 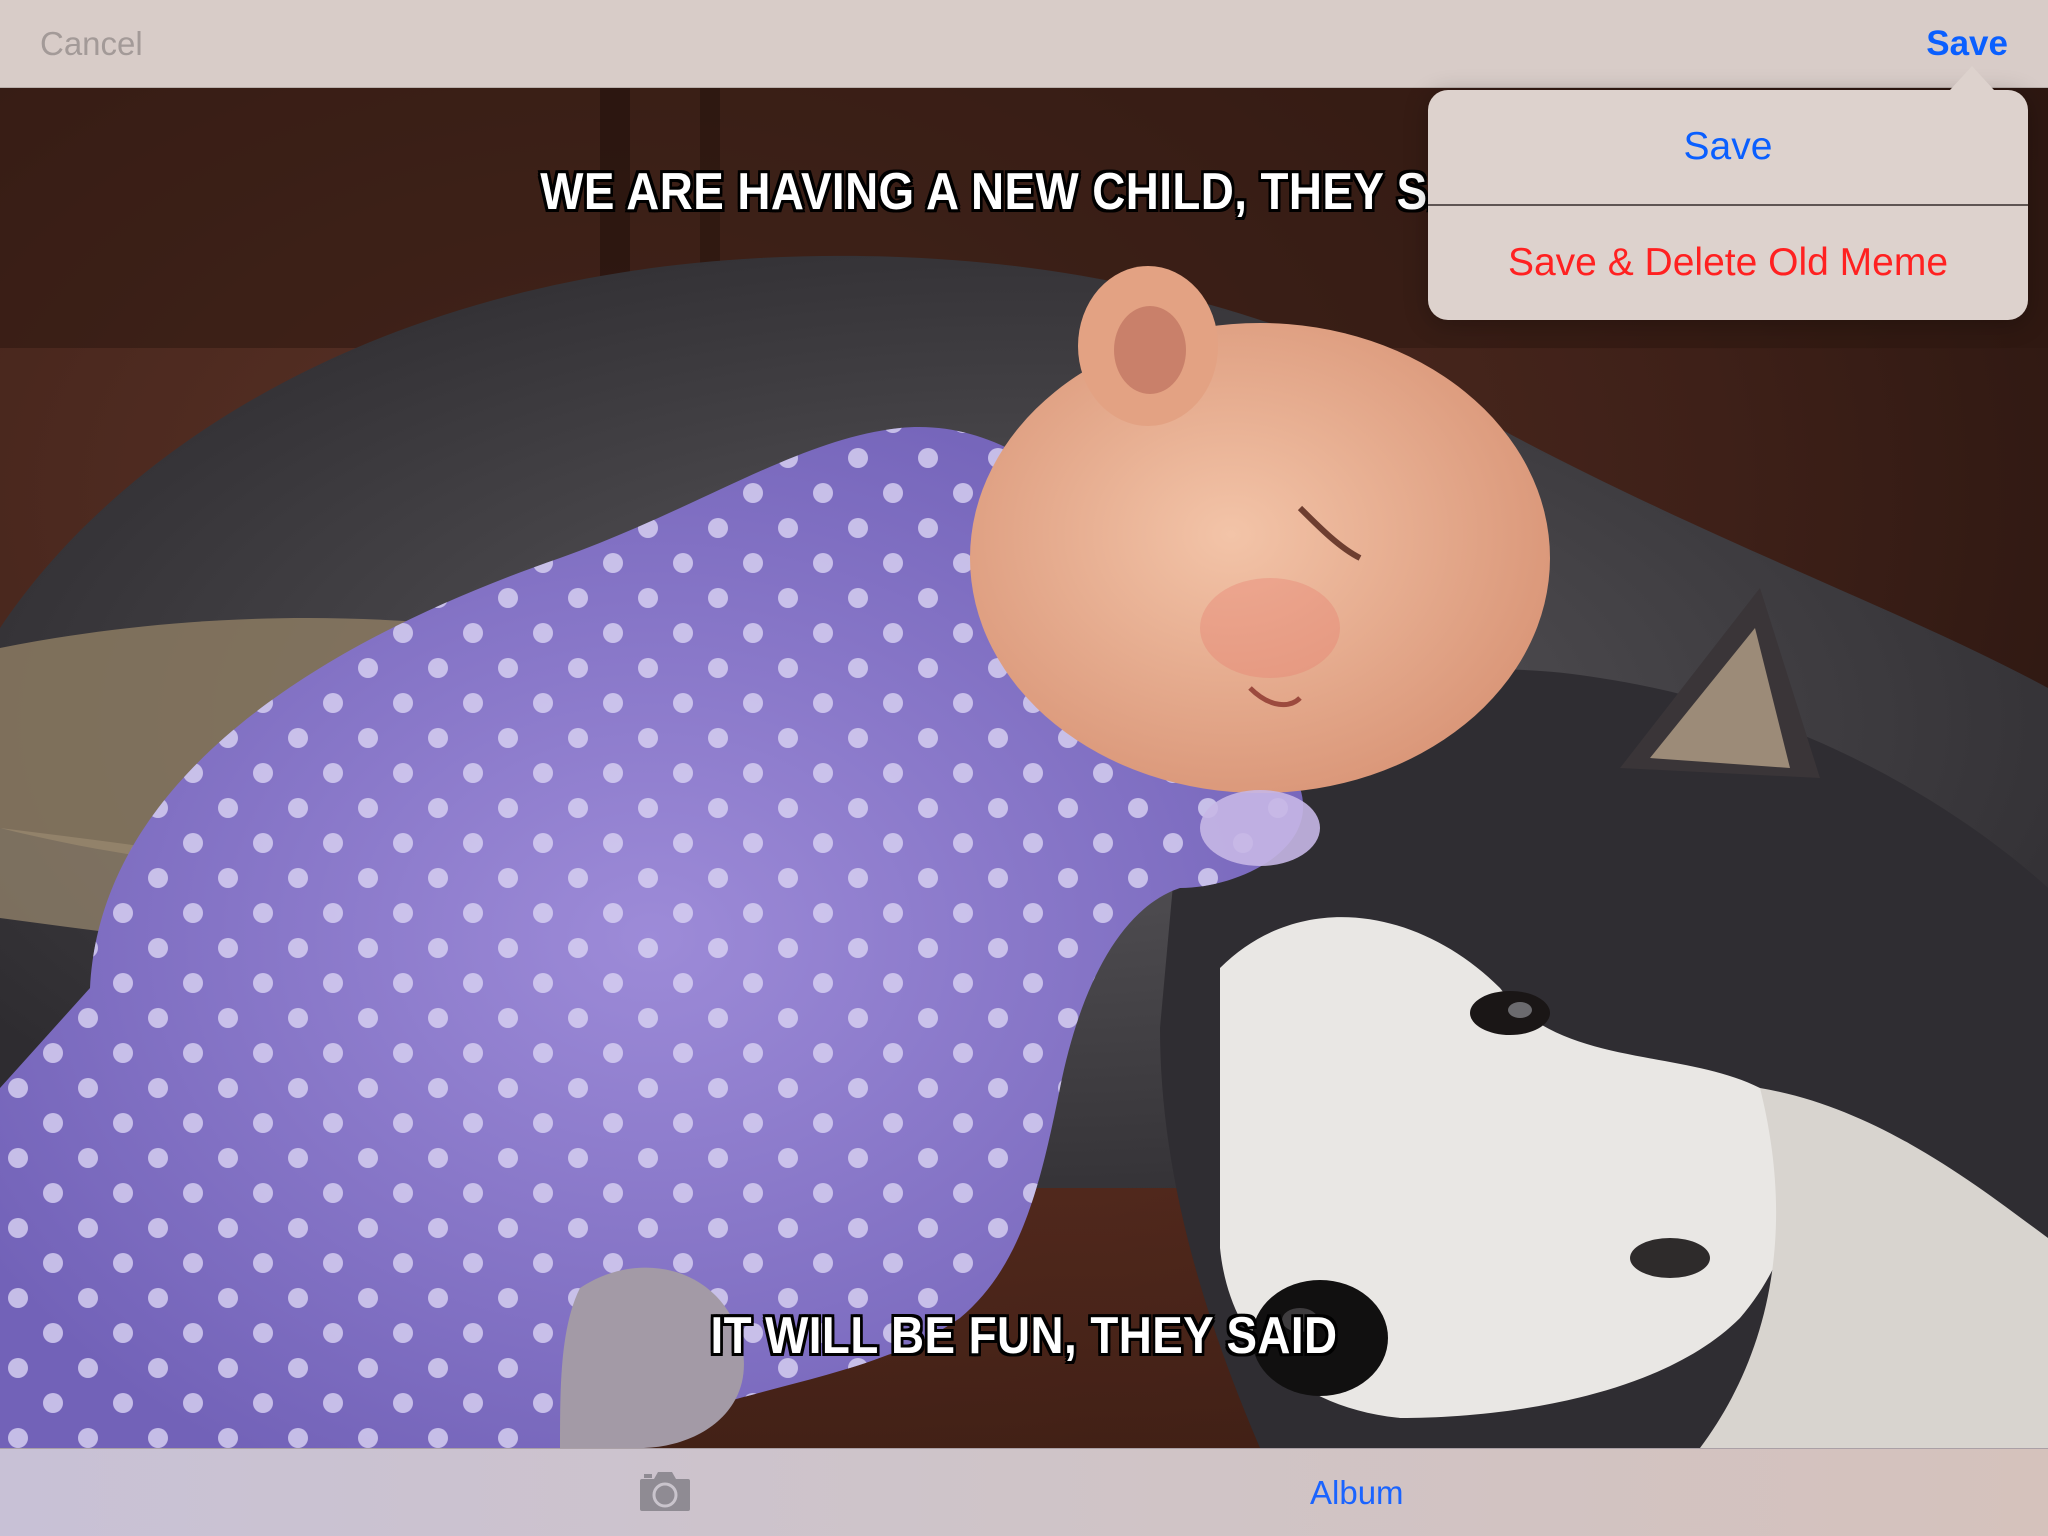 What do you see at coordinates (1728, 263) in the screenshot?
I see `save-and-delete-menu-item: Save & Delete Old Meme` at bounding box center [1728, 263].